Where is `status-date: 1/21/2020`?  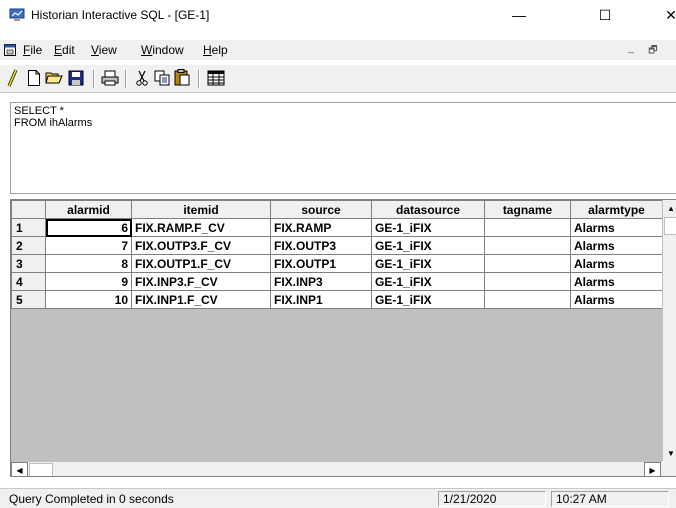 status-date: 1/21/2020 is located at coordinates (492, 499).